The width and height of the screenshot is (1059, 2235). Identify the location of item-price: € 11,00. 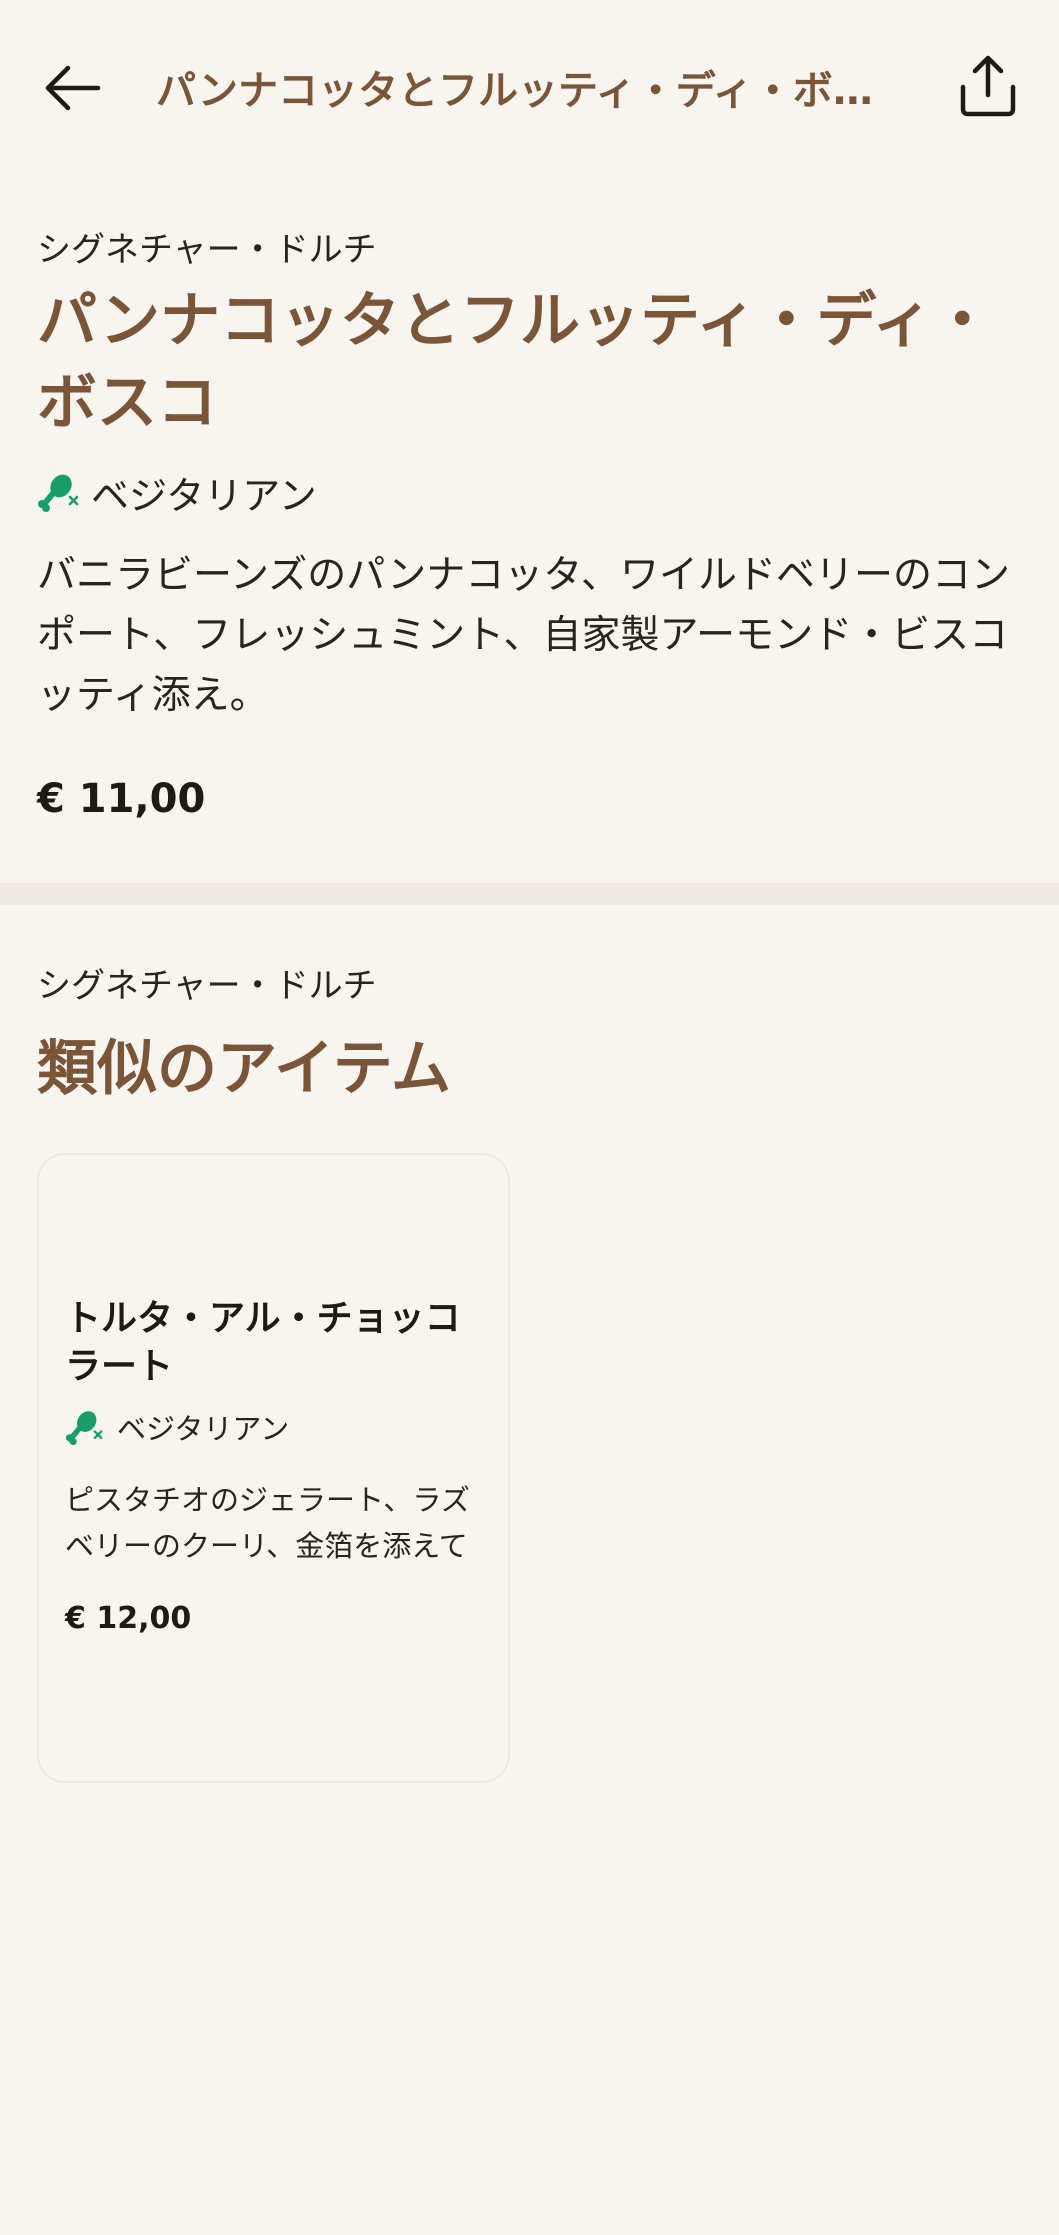
(121, 799).